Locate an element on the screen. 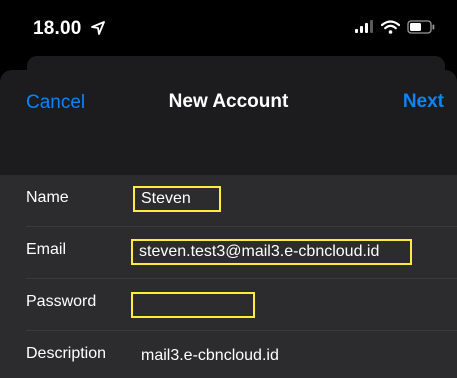  status-icons is located at coordinates (394, 29).